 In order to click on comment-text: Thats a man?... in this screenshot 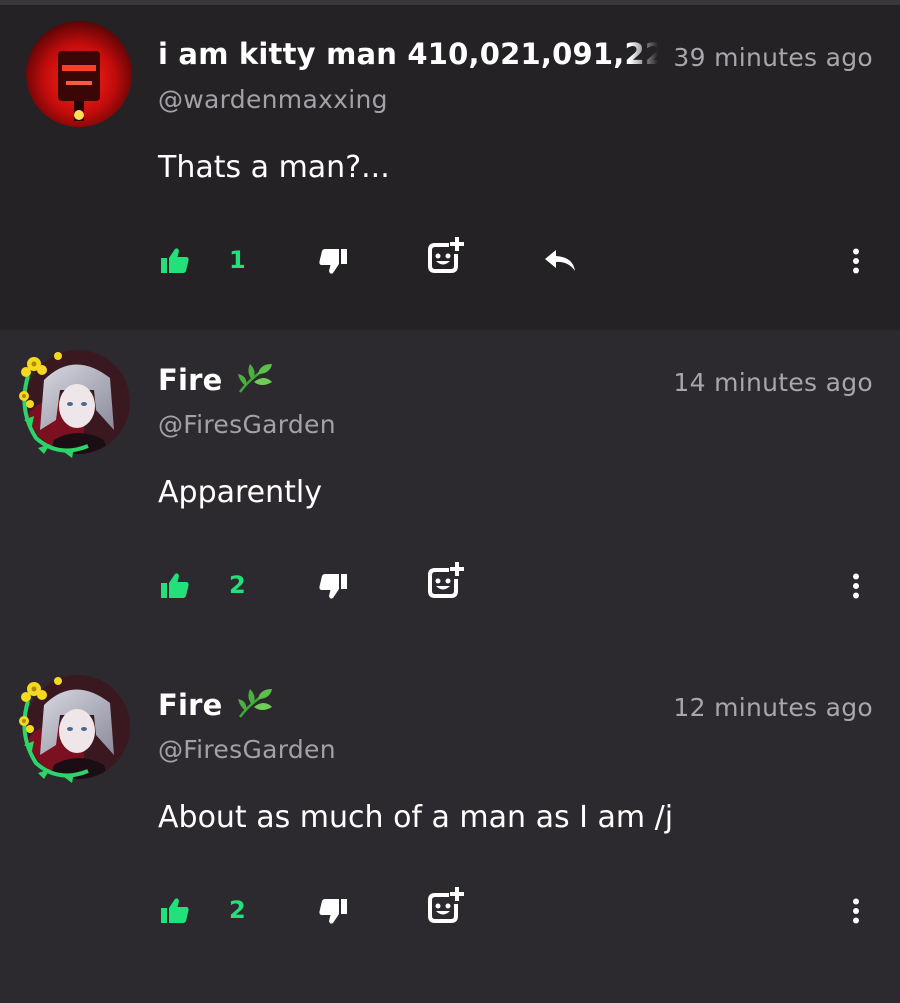, I will do `click(274, 167)`.